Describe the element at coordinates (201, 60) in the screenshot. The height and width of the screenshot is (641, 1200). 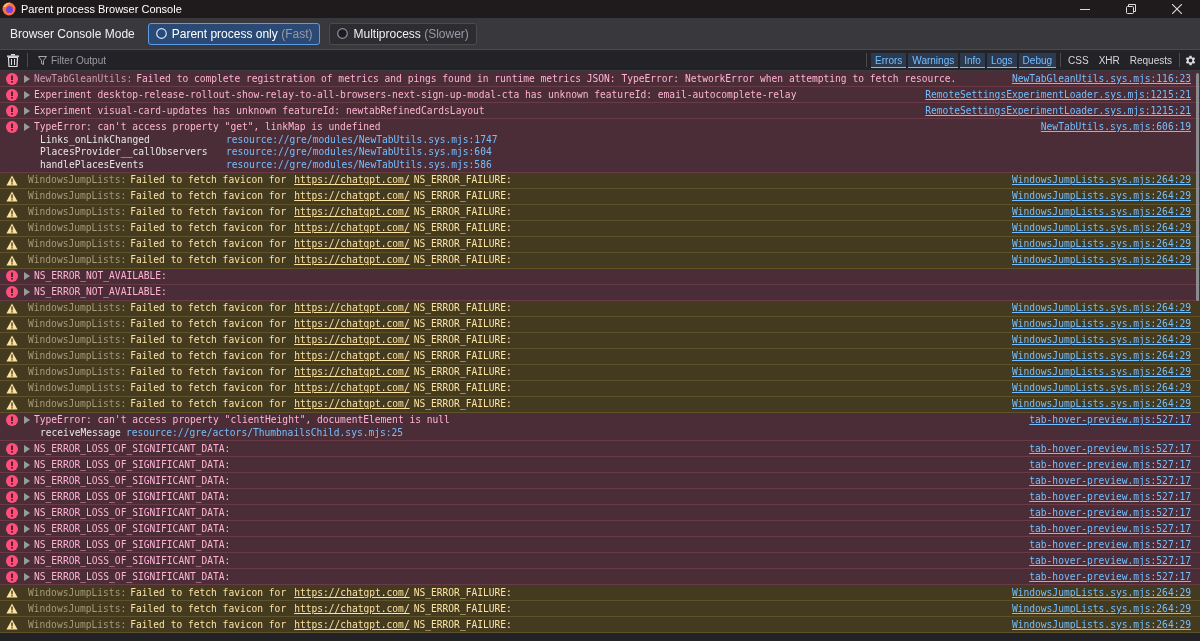
I see `filter-field: Filter Output` at that location.